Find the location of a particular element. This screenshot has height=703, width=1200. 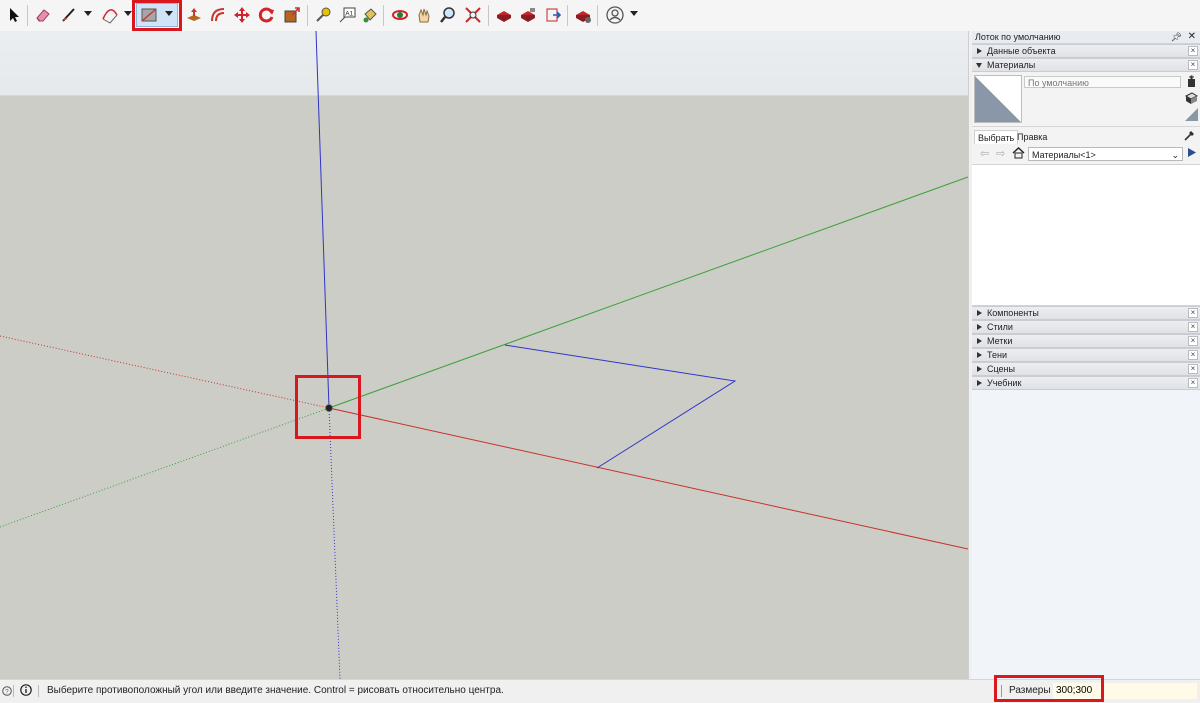

library-value: Материалы<1> is located at coordinates (1064, 155).